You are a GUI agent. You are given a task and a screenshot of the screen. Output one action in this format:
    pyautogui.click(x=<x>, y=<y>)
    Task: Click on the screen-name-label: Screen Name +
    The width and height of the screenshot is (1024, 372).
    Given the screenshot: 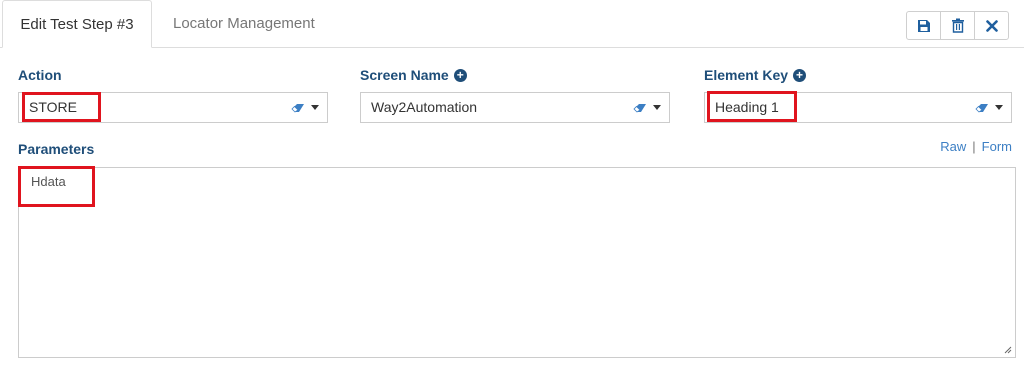 What is the action you would take?
    pyautogui.click(x=413, y=75)
    